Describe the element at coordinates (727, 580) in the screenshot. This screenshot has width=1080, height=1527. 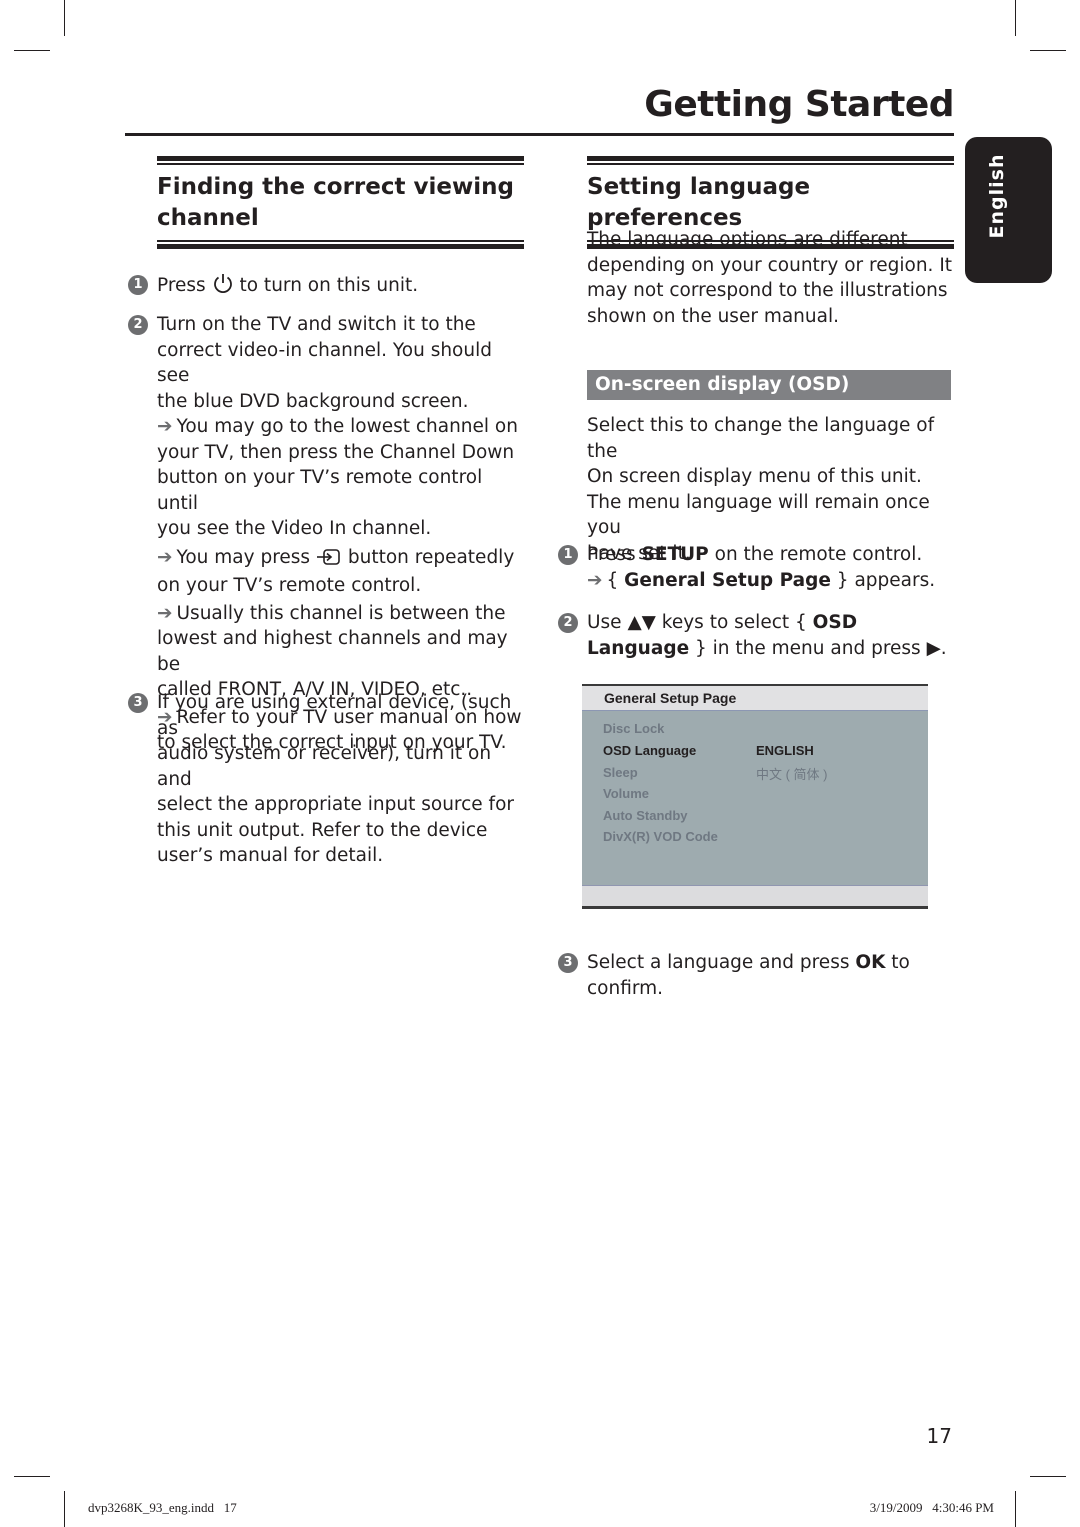
I see `menu-name: General Setup Page` at that location.